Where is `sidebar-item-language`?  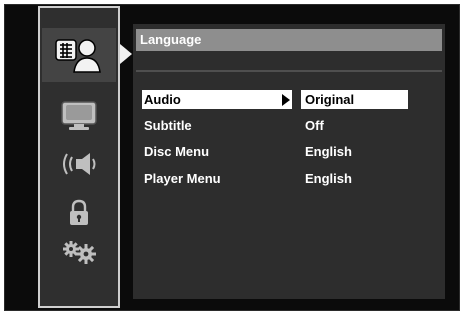
sidebar-item-language is located at coordinates (79, 56).